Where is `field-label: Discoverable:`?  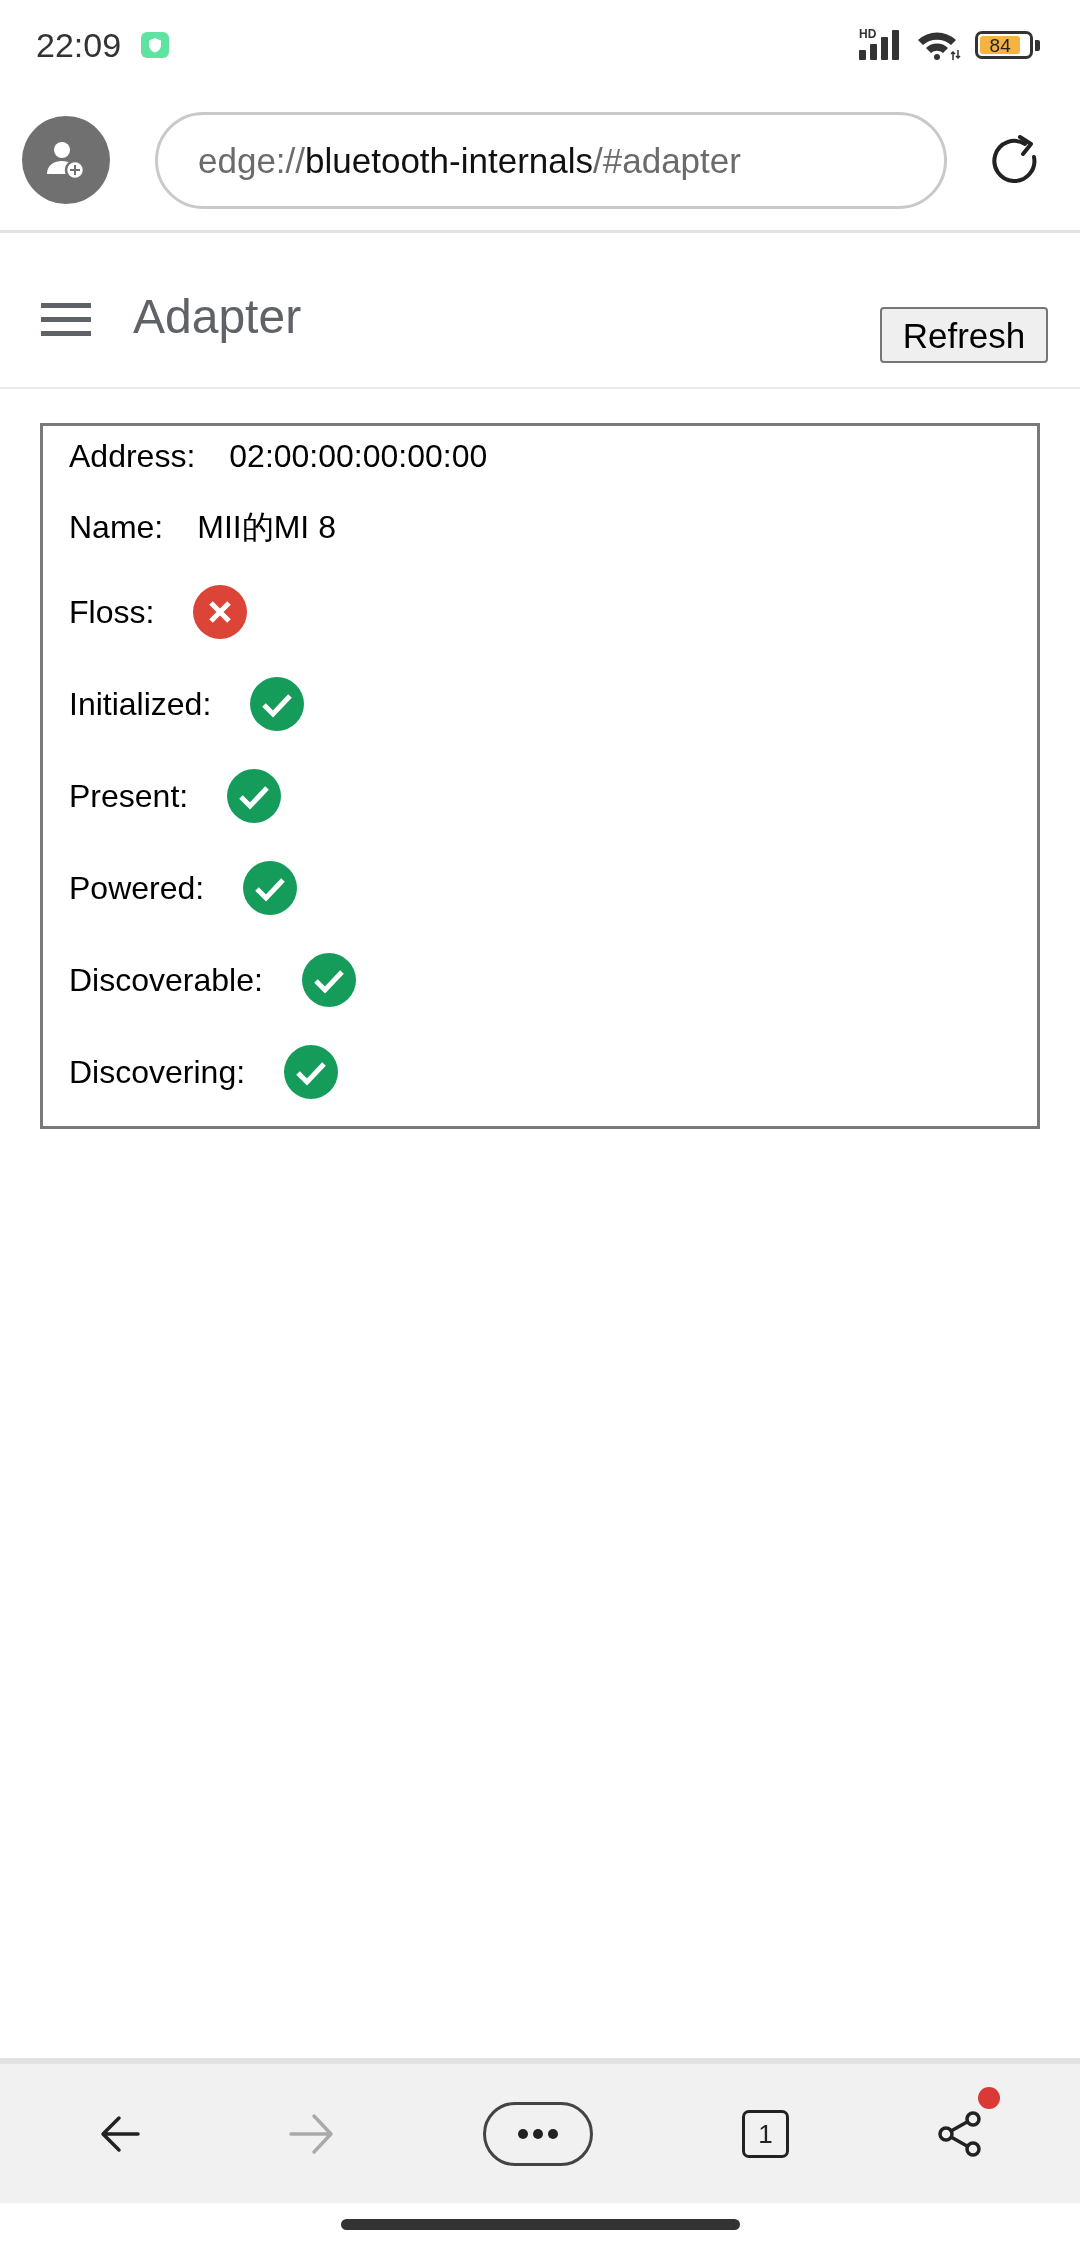 field-label: Discoverable: is located at coordinates (166, 980).